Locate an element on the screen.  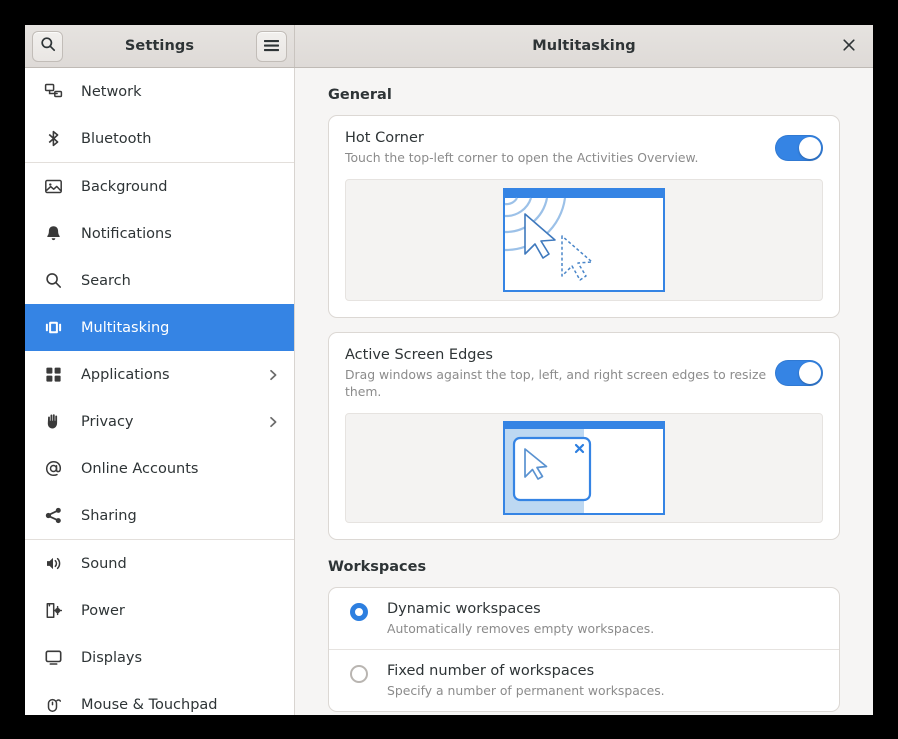
sidebar-item-online-accounts: Online Accounts is located at coordinates (159, 468).